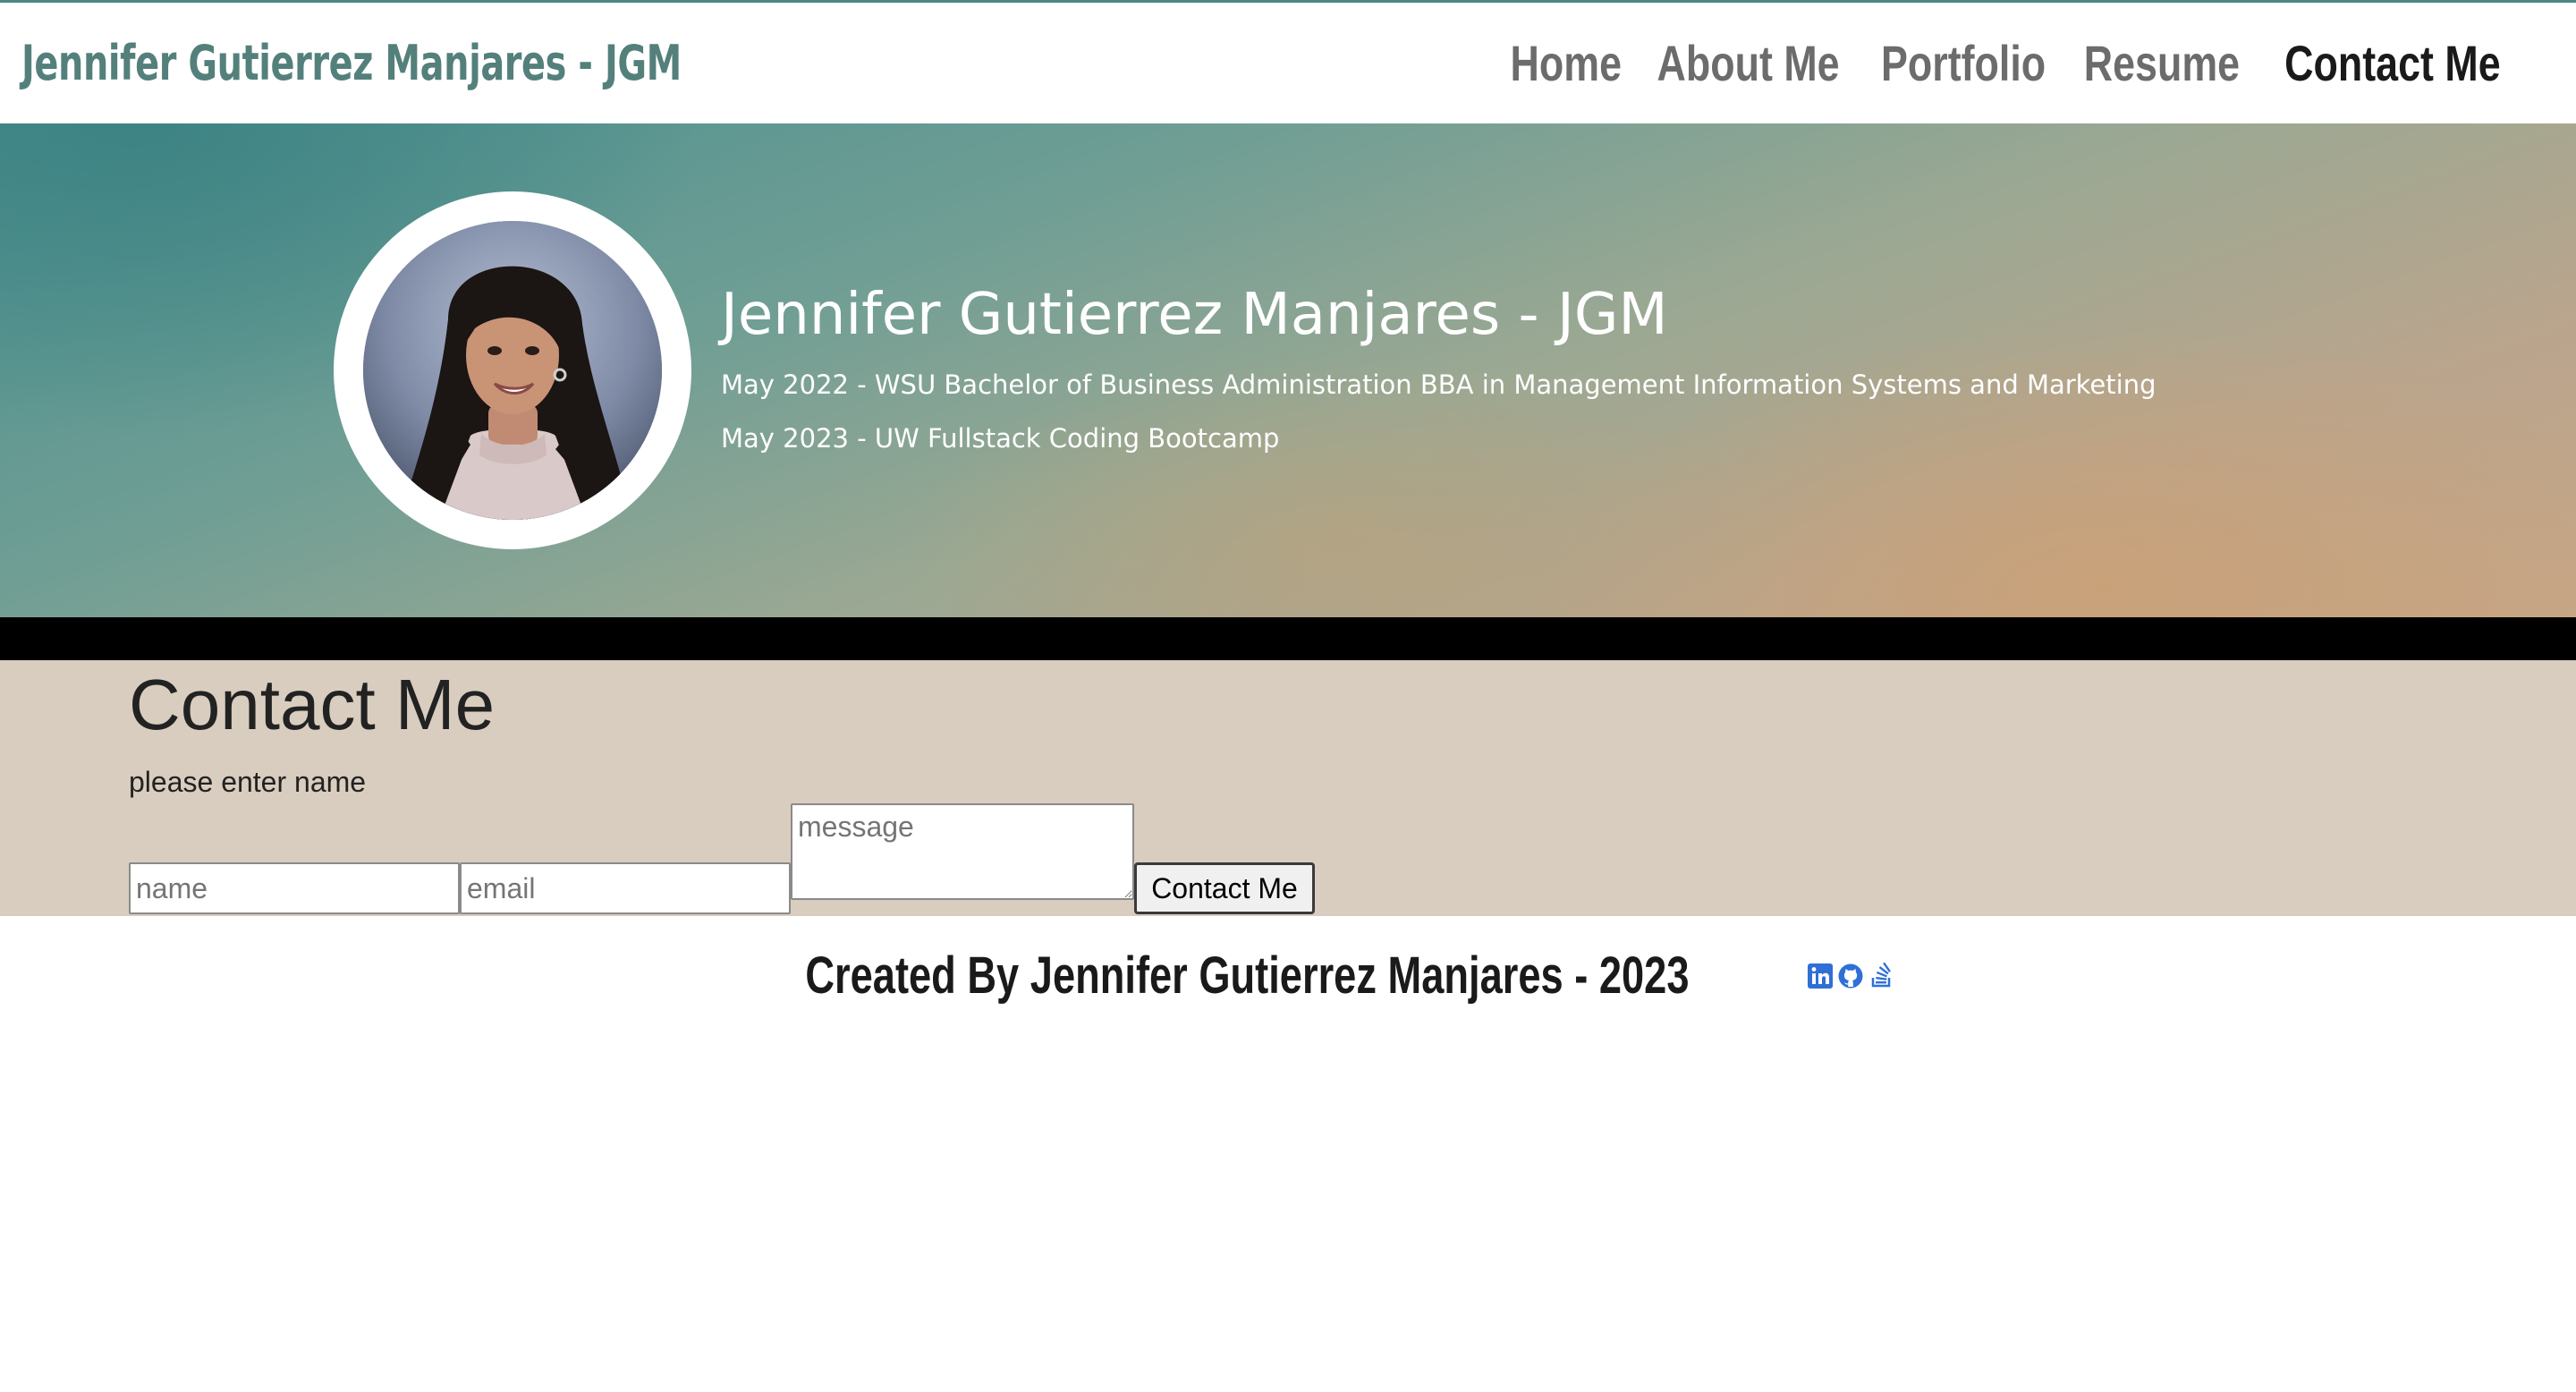  What do you see at coordinates (1820, 976) in the screenshot?
I see `linkedin-icon` at bounding box center [1820, 976].